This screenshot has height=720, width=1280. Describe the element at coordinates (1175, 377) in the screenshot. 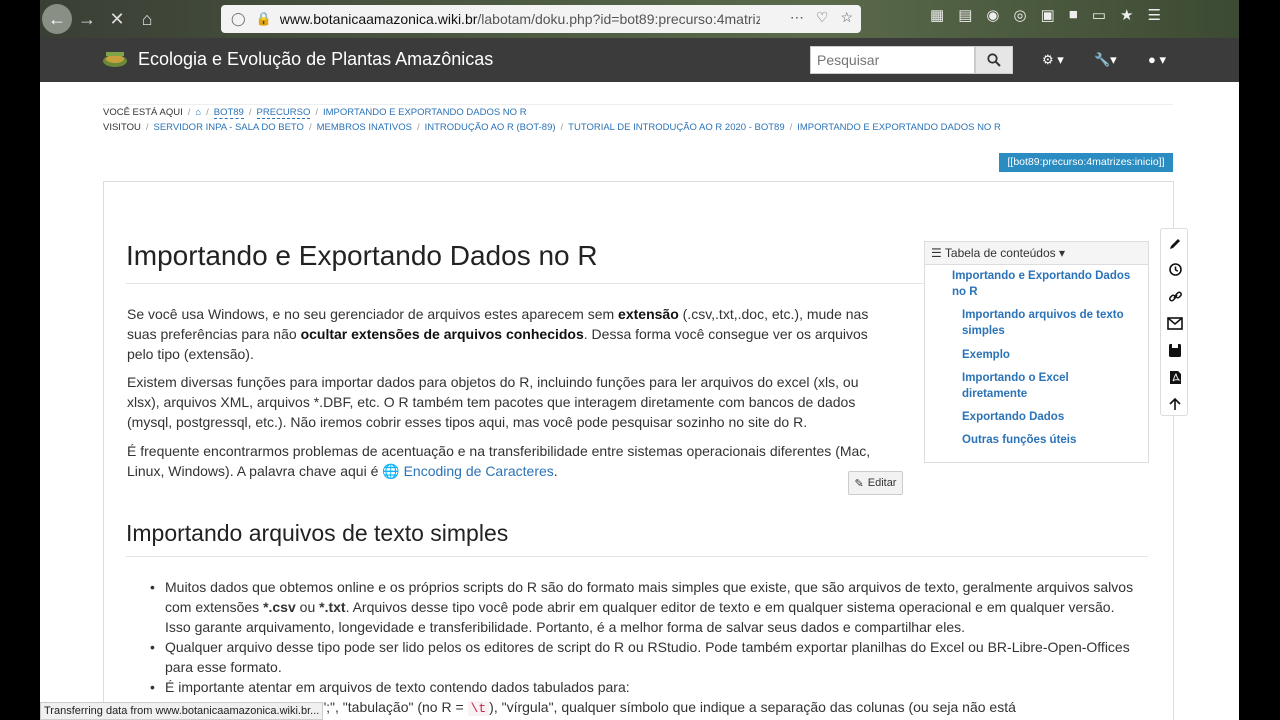

I see `pdf-icon` at that location.